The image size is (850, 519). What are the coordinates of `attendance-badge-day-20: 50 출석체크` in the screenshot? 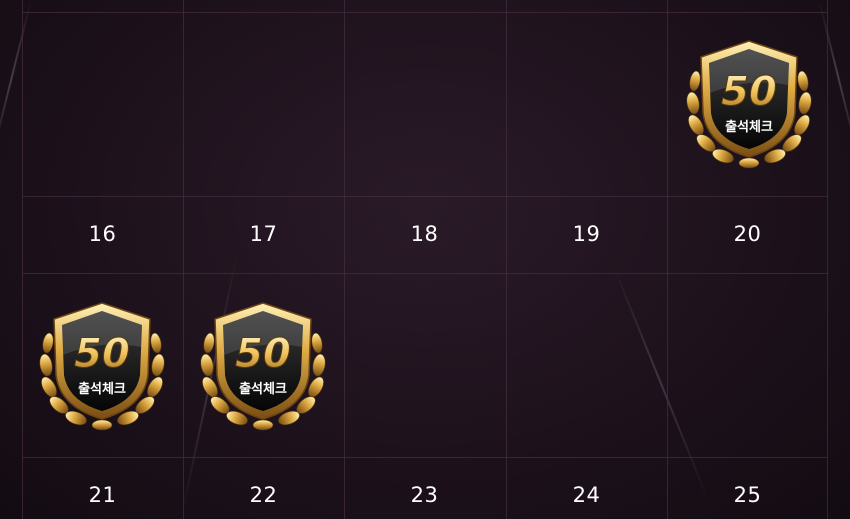 It's located at (749, 103).